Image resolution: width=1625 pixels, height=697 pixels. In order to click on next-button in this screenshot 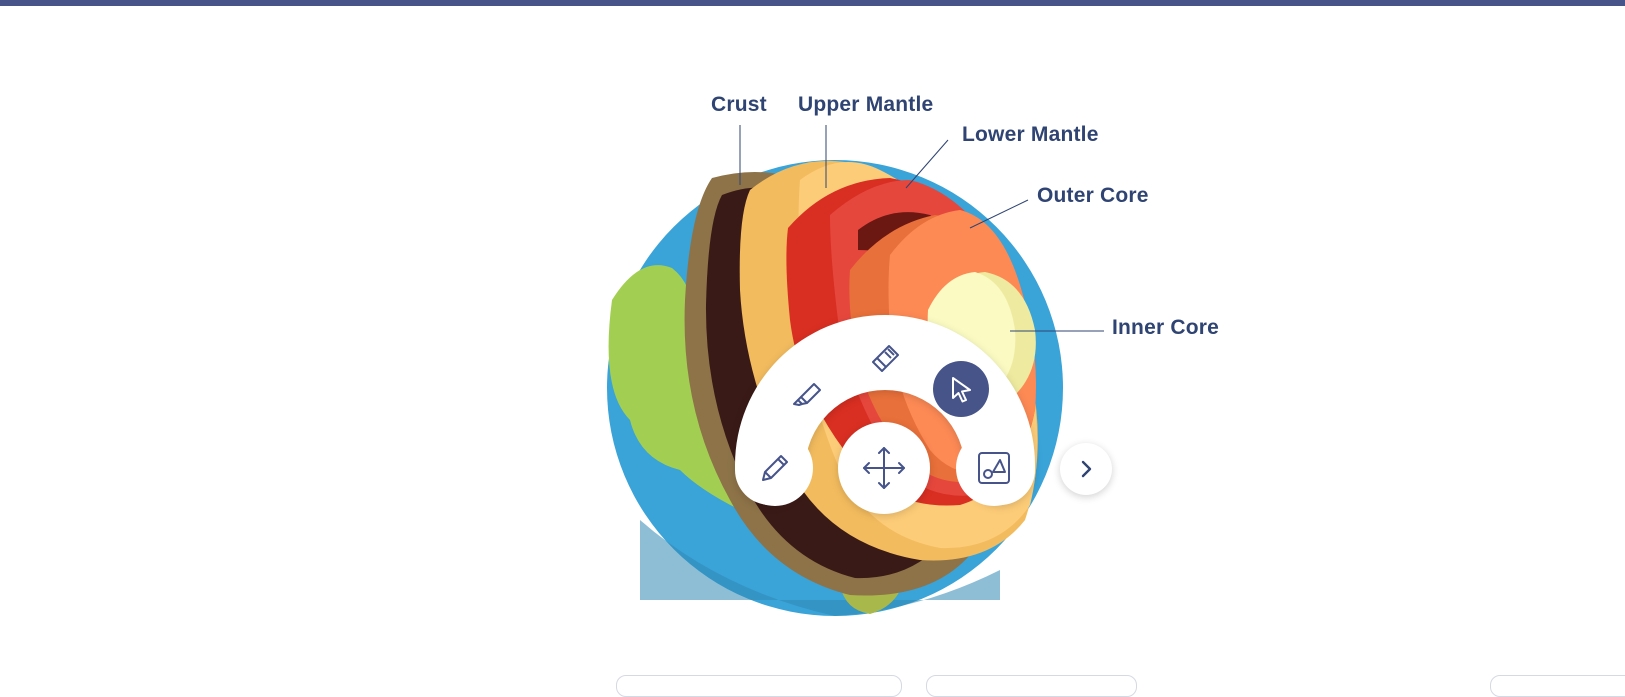, I will do `click(1086, 469)`.